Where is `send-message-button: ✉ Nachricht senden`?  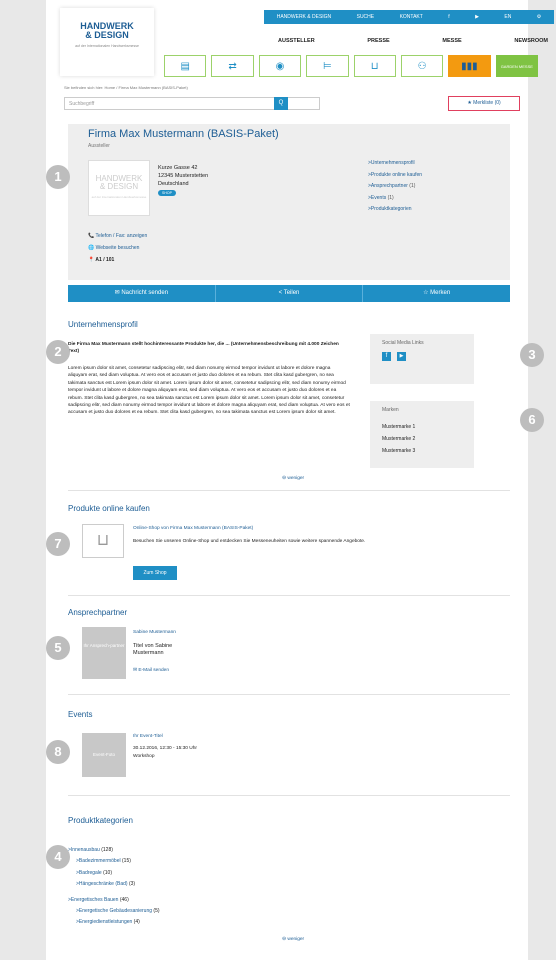
send-message-button: ✉ Nachricht senden is located at coordinates (142, 293).